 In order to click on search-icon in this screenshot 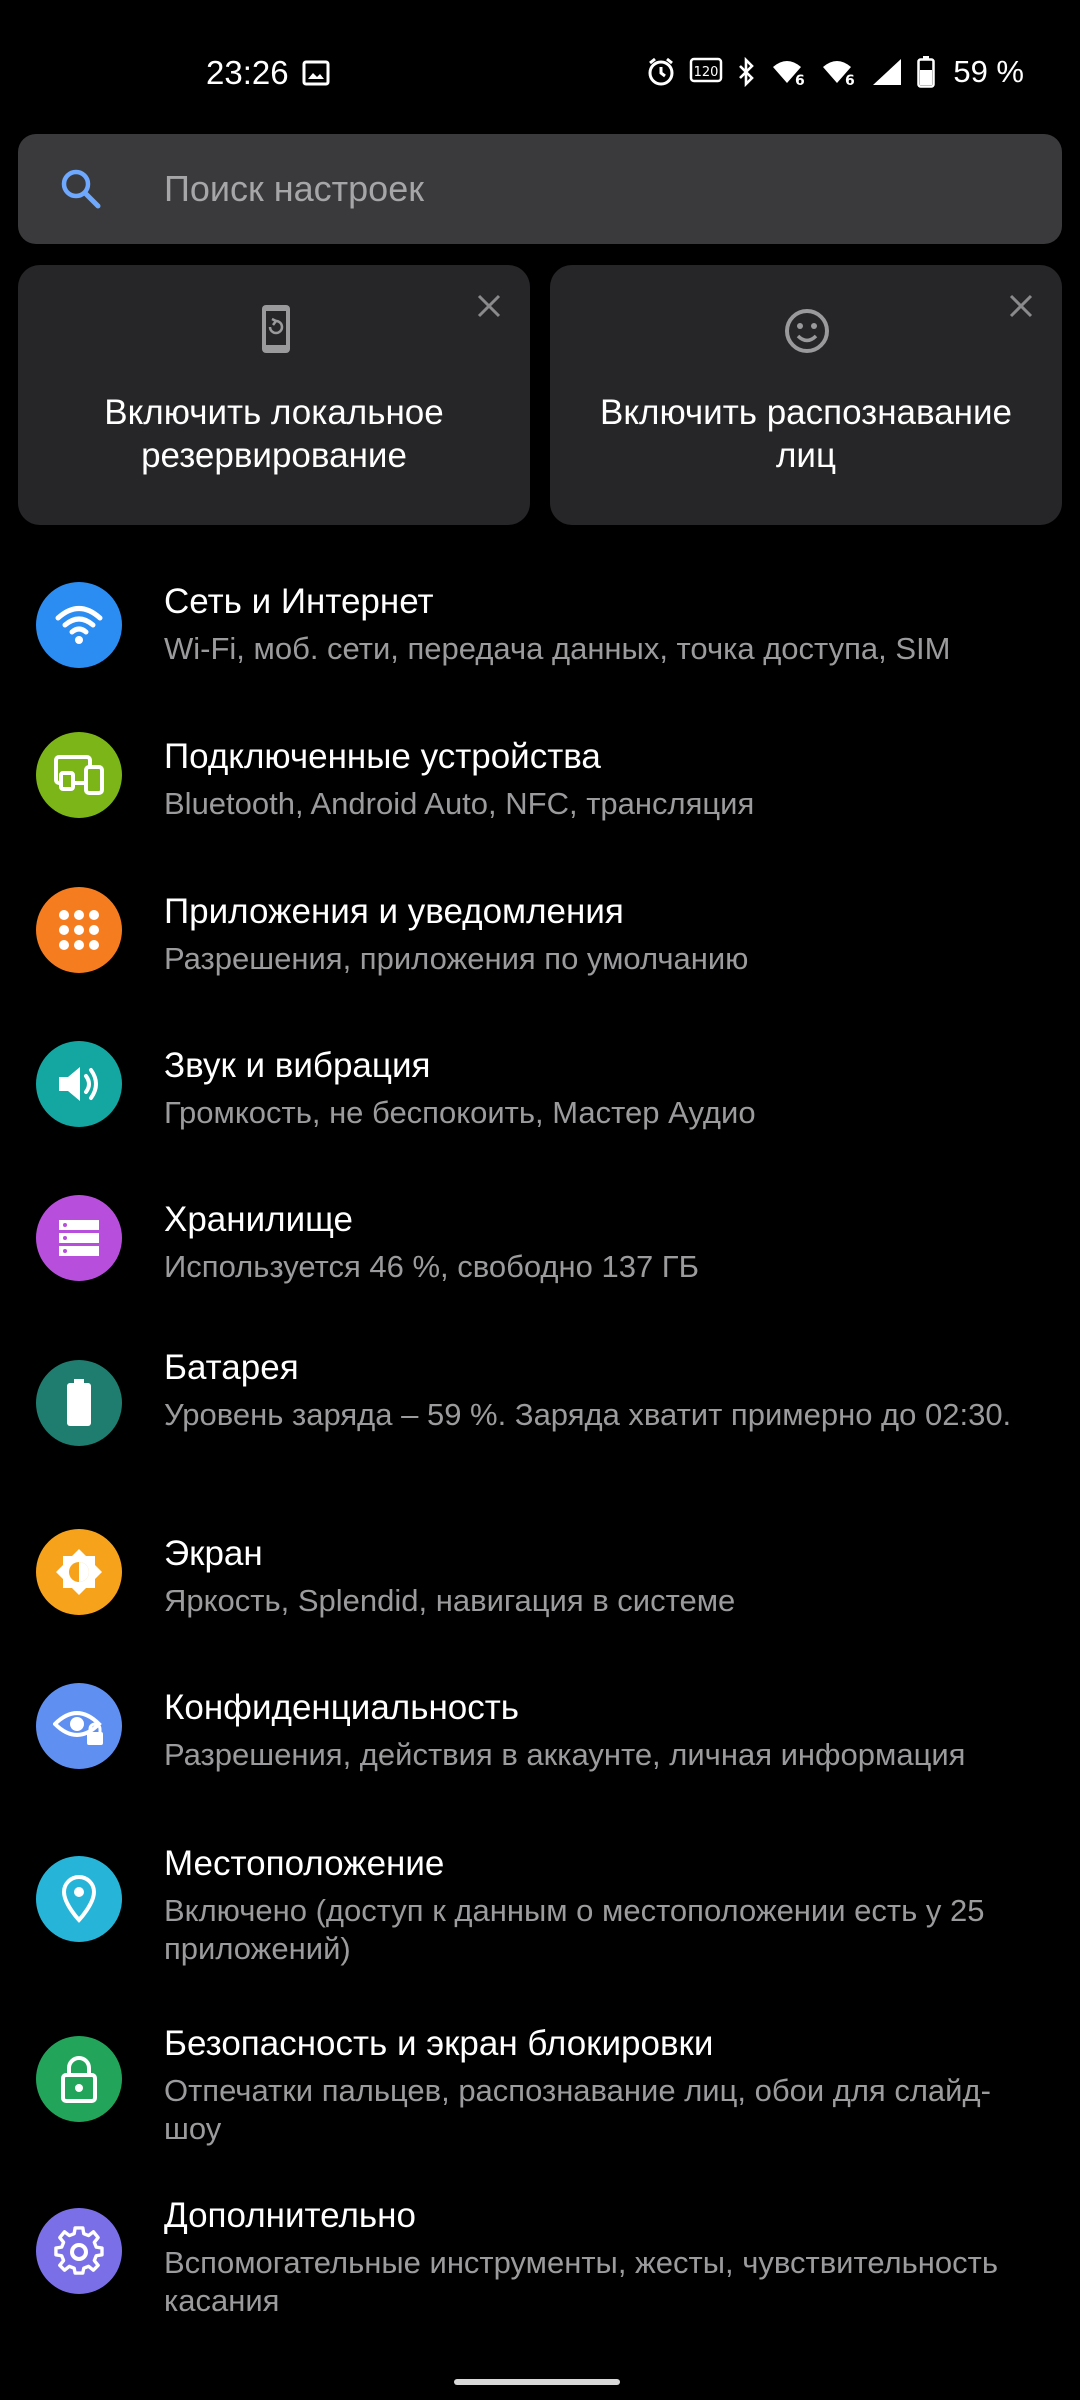, I will do `click(81, 189)`.